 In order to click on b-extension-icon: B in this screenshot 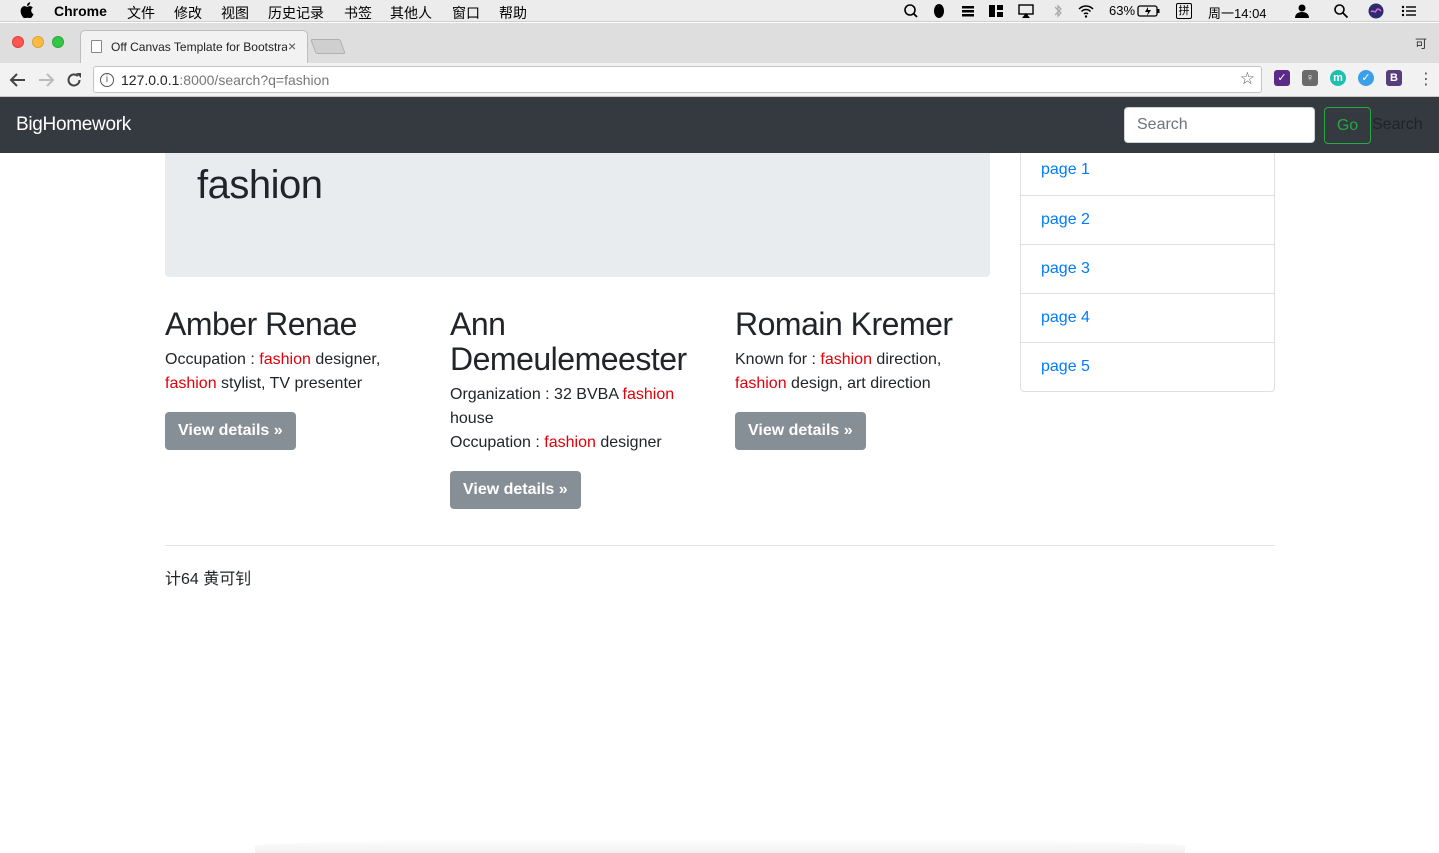, I will do `click(1394, 78)`.